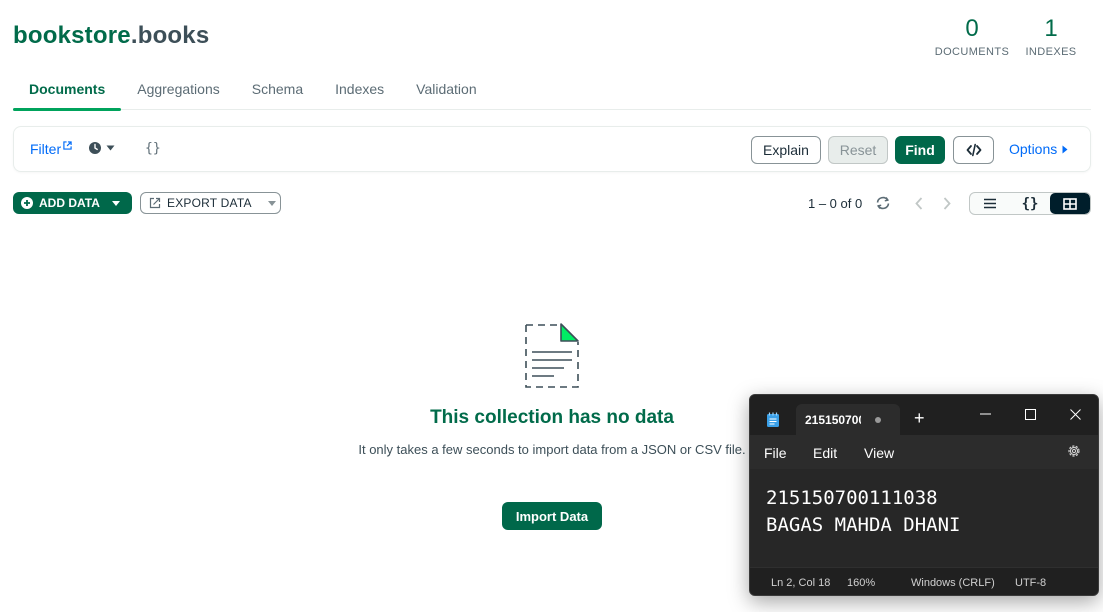 This screenshot has width=1103, height=612. I want to click on cursor-position: Ln 2, Col 18, so click(801, 583).